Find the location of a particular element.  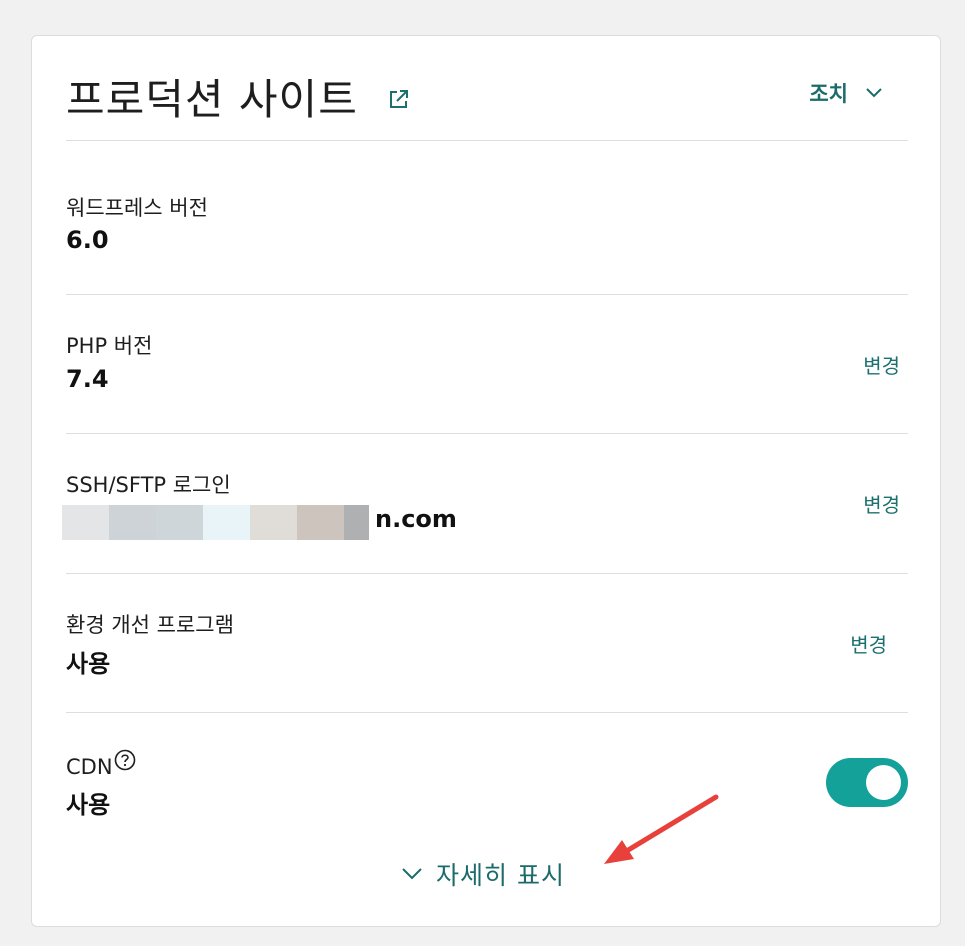

actions-dropdown: 조치 is located at coordinates (845, 93).